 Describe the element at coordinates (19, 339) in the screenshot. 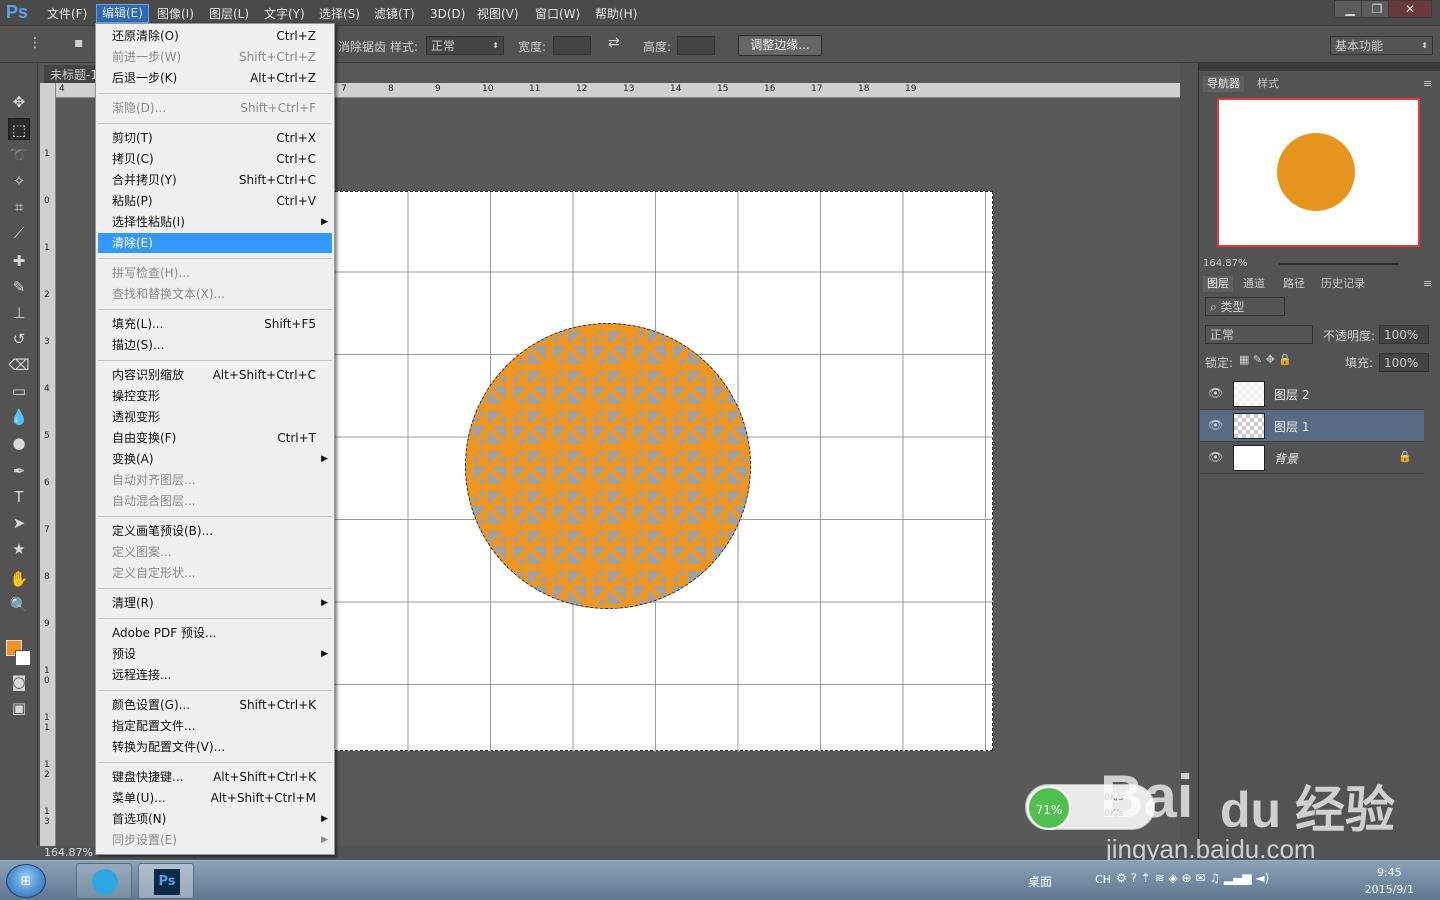

I see `history-brush-tool-icon: ↺` at that location.